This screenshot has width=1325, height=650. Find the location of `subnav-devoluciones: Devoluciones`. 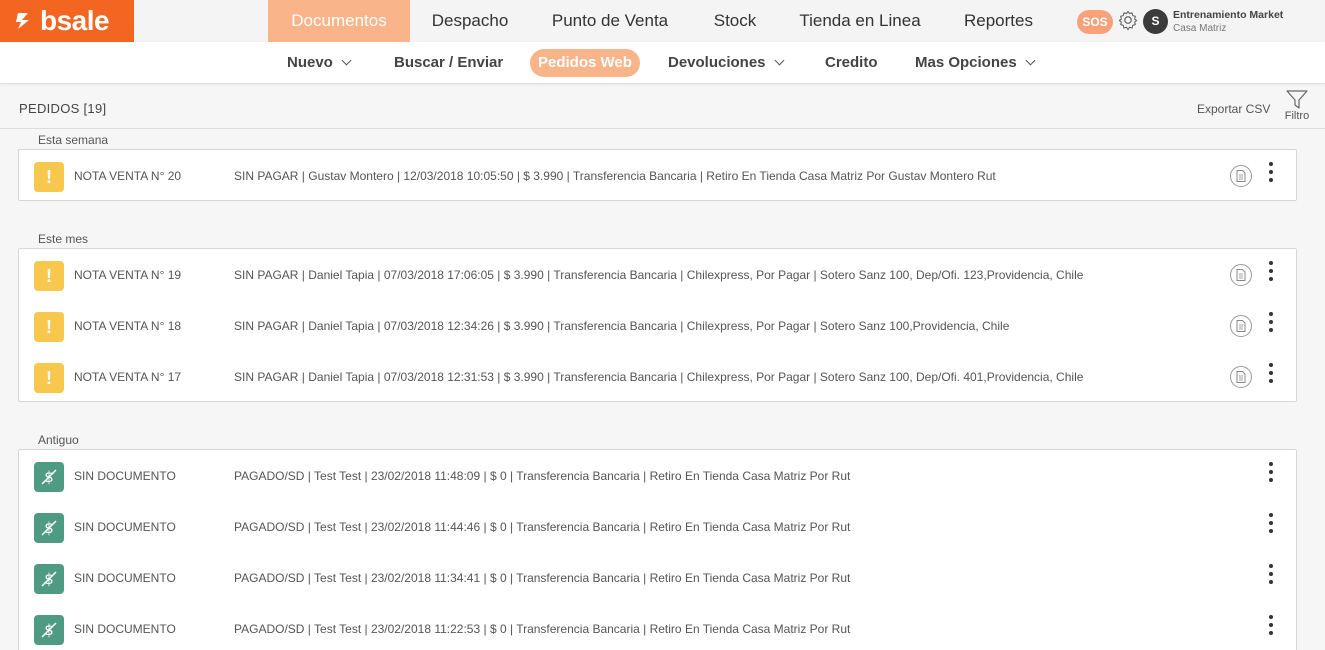

subnav-devoluciones: Devoluciones is located at coordinates (726, 63).